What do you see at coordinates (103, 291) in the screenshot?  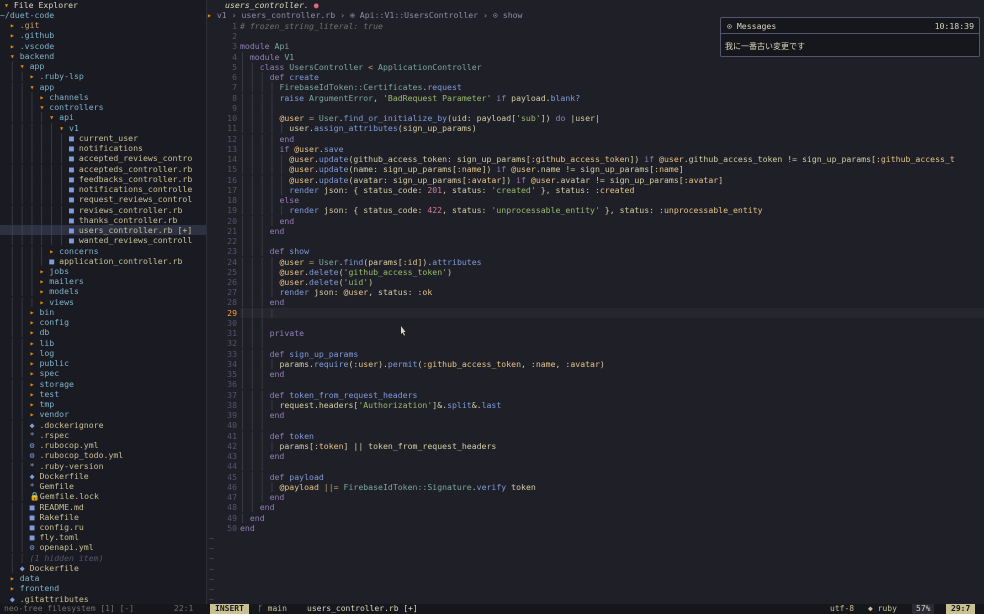 I see `tree-folder-item: │ │ │ ▸ models` at bounding box center [103, 291].